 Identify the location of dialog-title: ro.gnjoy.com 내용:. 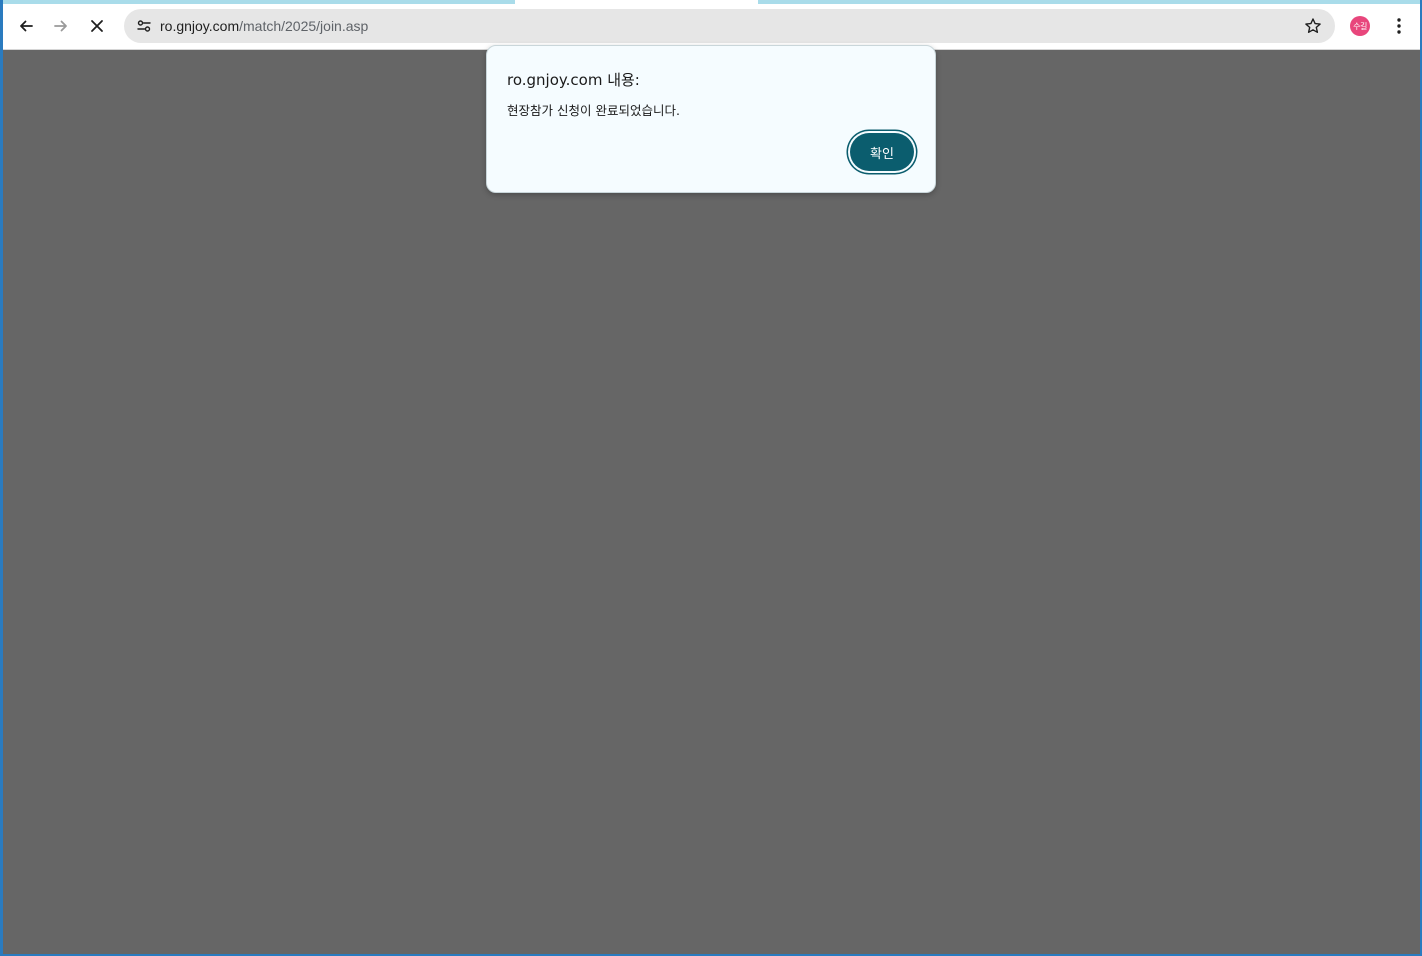
(573, 80).